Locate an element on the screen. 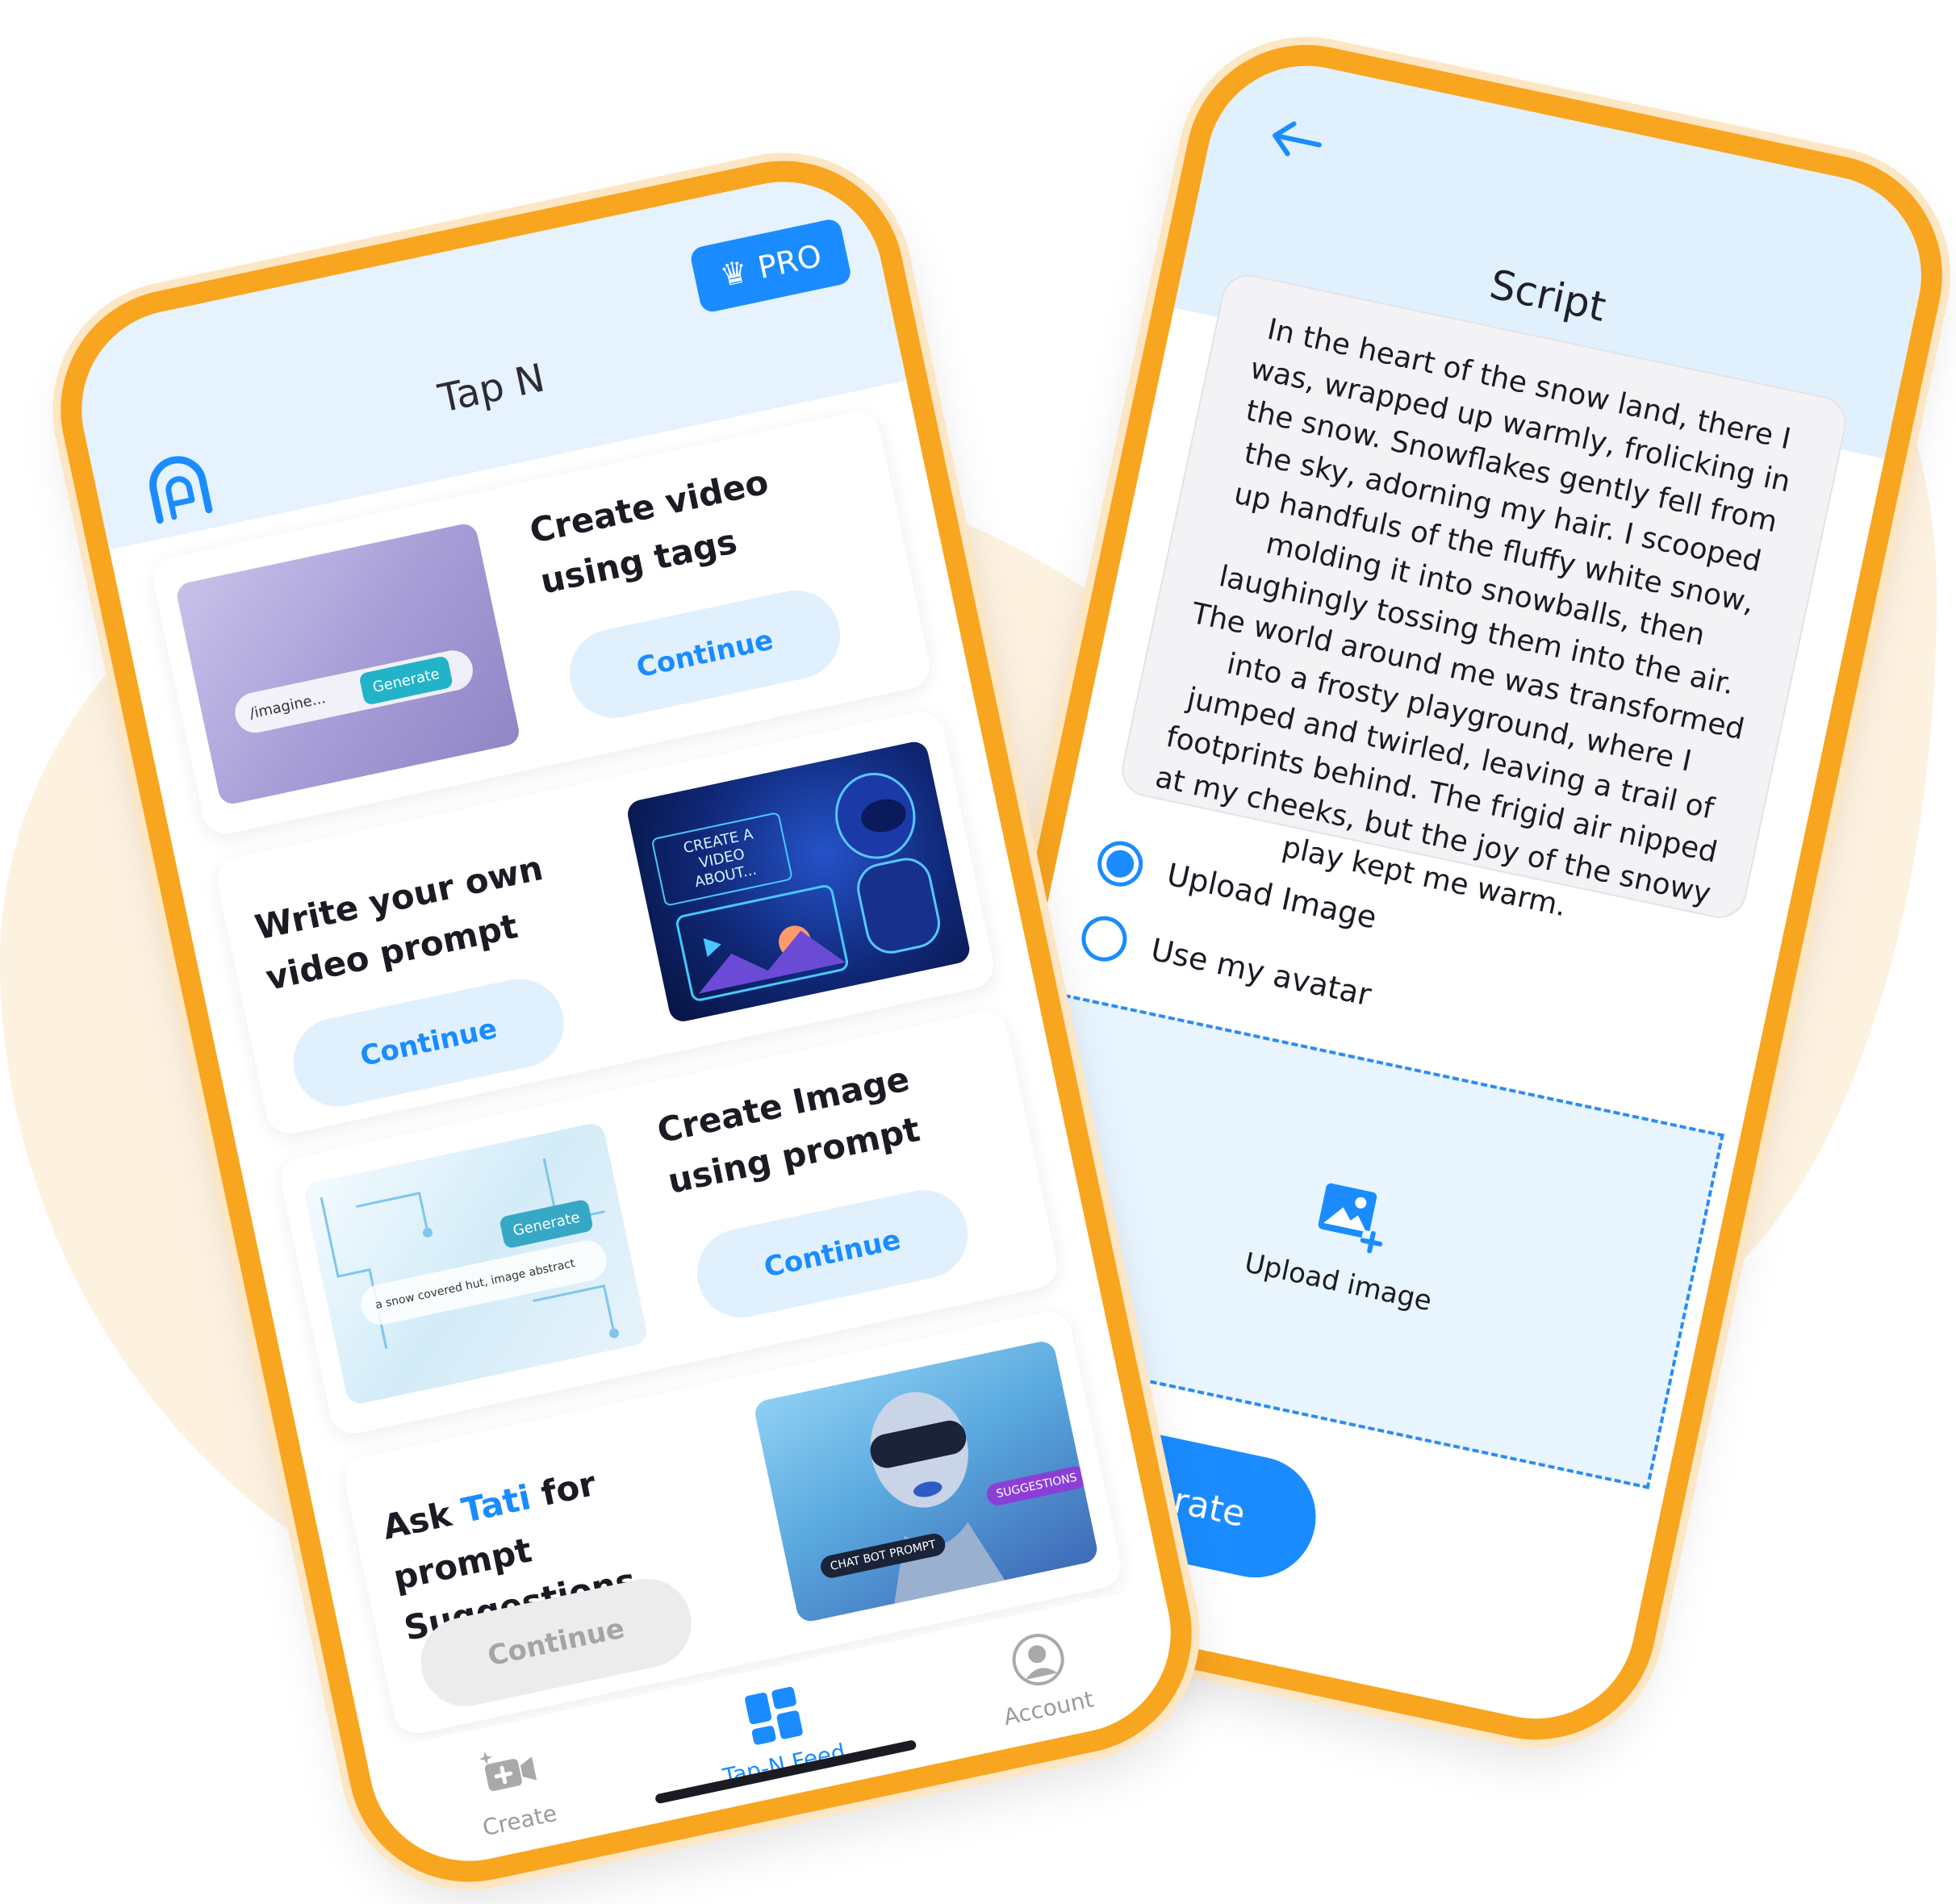 This screenshot has height=1904, width=1956. card-title: Create Image using prompt is located at coordinates (789, 1130).